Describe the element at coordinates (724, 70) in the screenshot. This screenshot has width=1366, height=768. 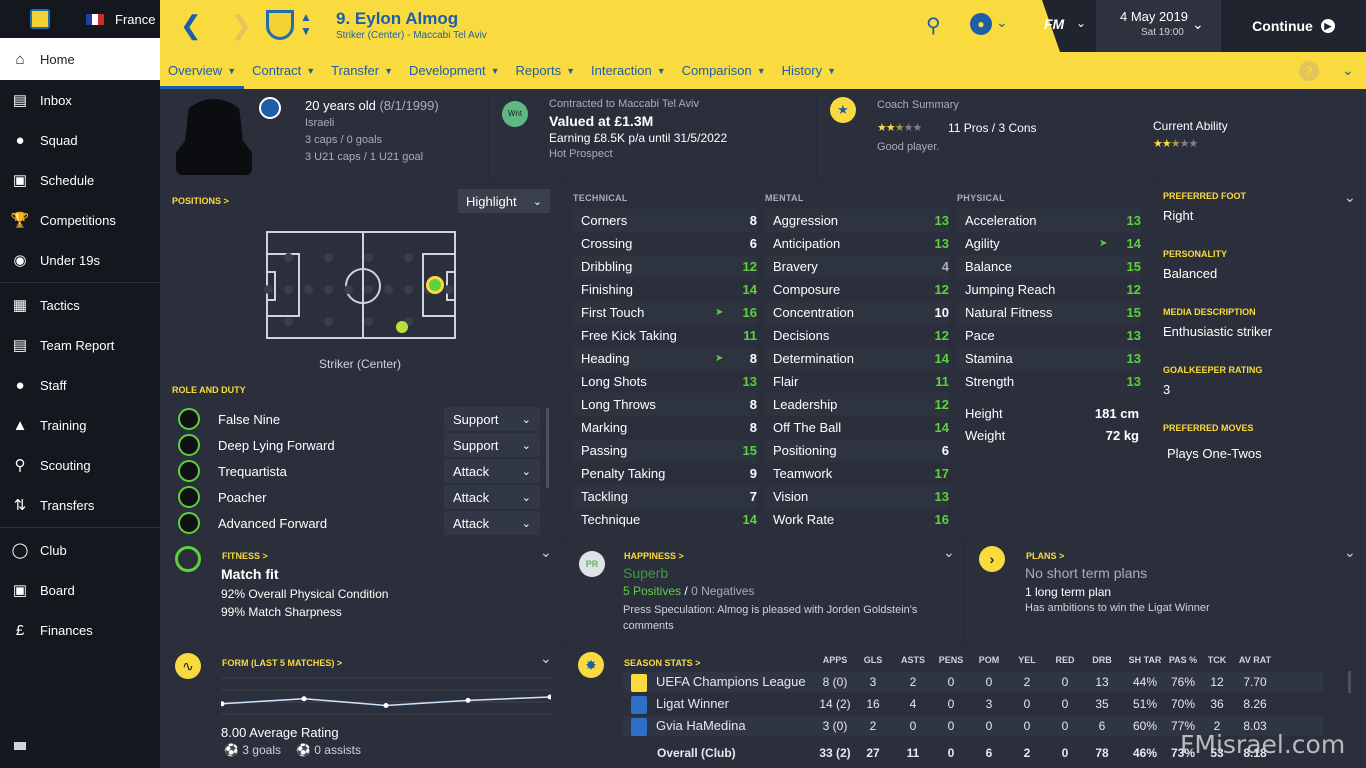
I see `tab-comparison: Comparison ▼` at that location.